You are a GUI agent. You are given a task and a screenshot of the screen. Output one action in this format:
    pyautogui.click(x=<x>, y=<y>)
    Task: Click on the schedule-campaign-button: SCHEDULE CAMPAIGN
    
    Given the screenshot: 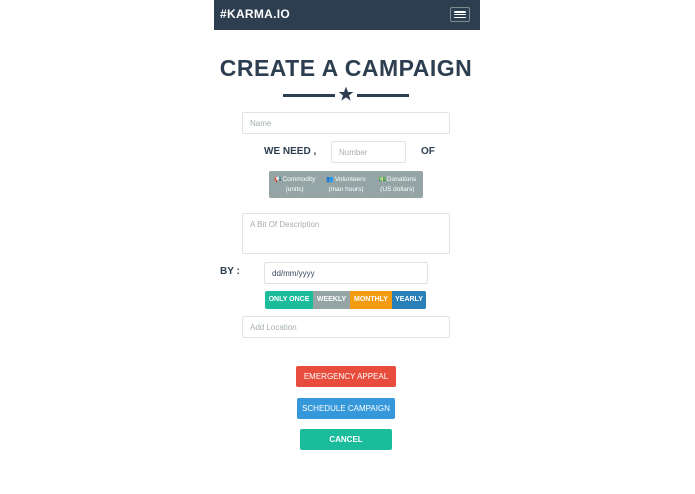 What is the action you would take?
    pyautogui.click(x=346, y=408)
    